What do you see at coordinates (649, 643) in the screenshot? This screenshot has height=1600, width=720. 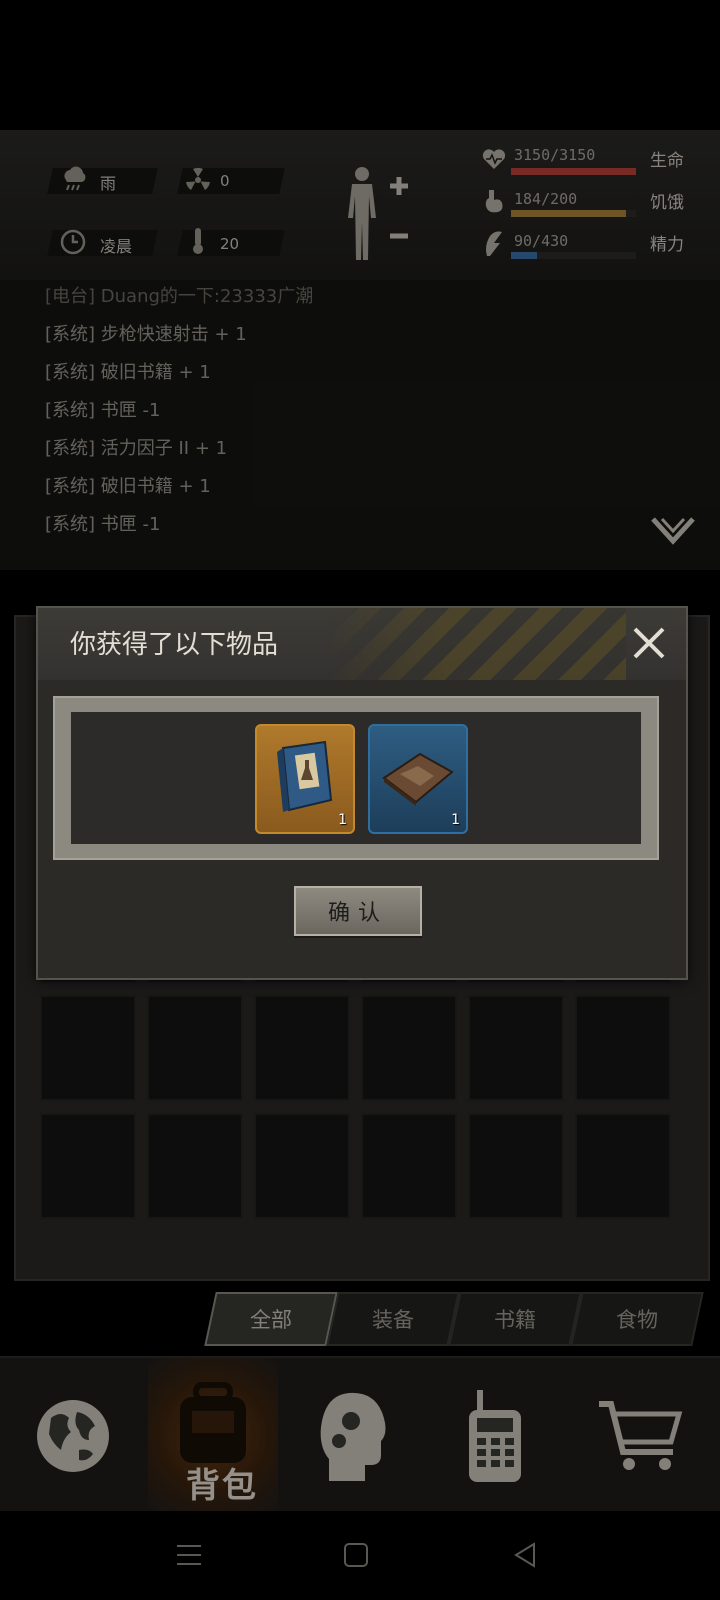 I see `close-icon` at bounding box center [649, 643].